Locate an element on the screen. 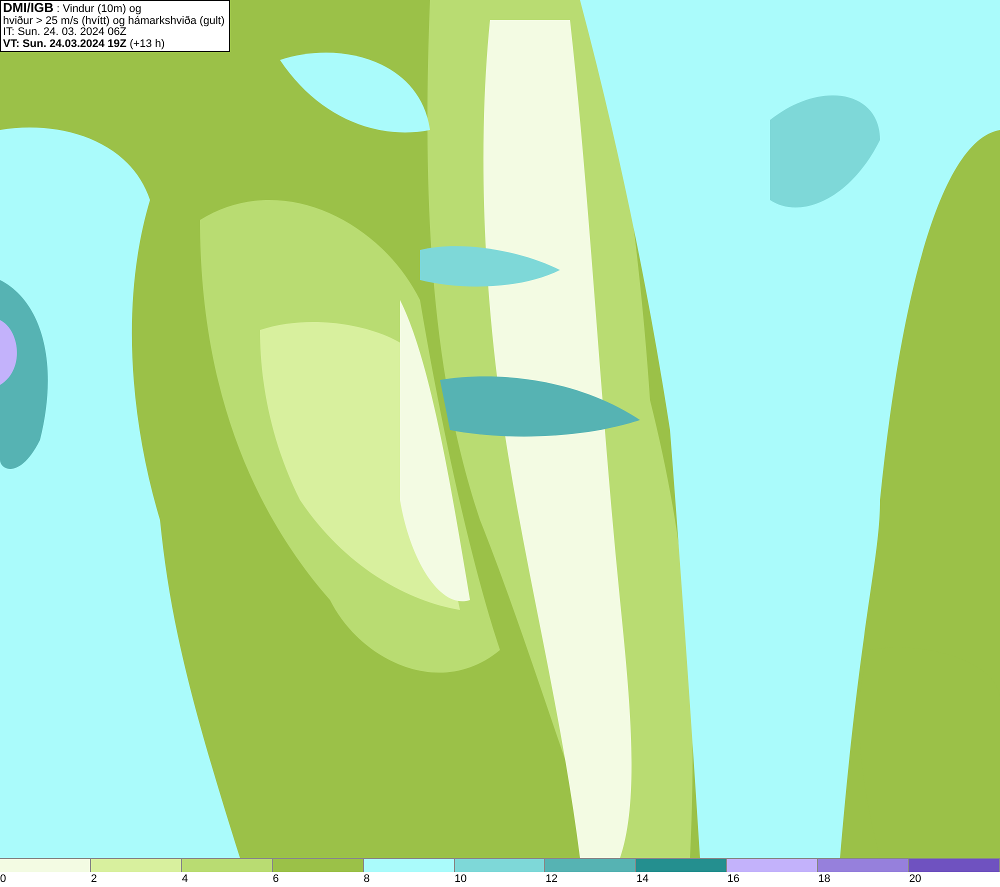 This screenshot has width=1000, height=887. legend-label: 6 is located at coordinates (275, 879).